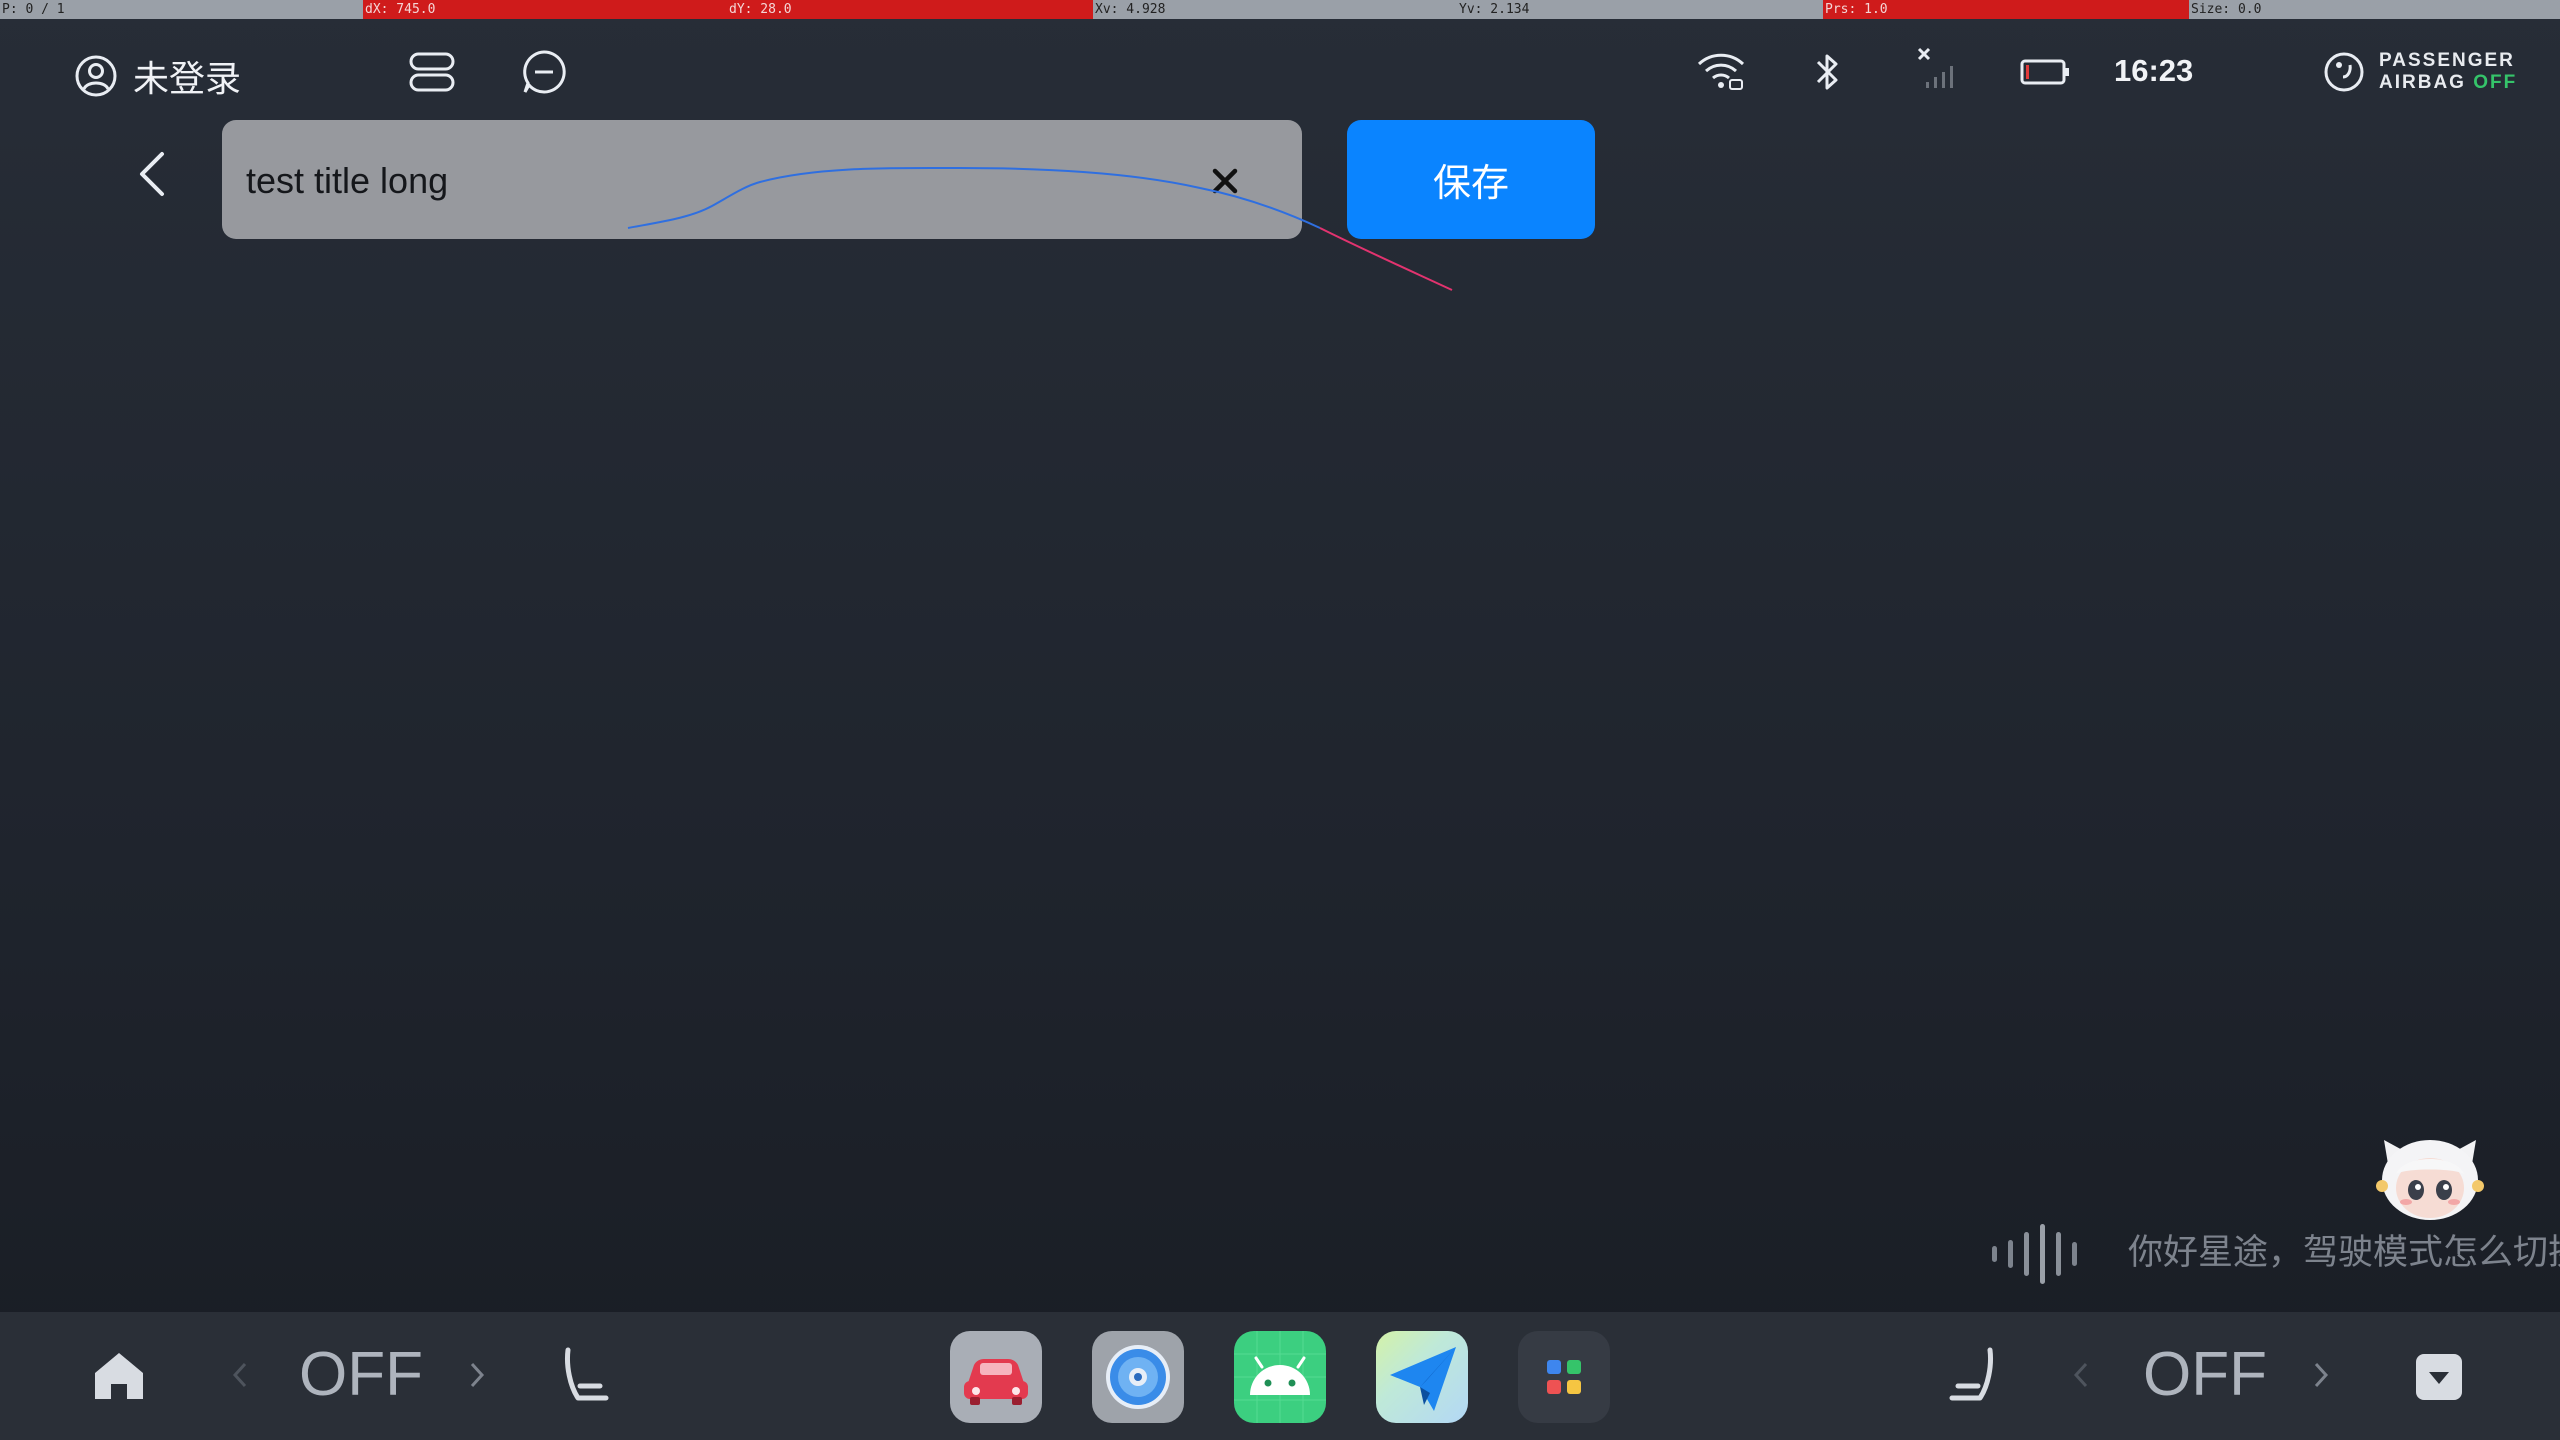 This screenshot has width=2560, height=1440. Describe the element at coordinates (96, 76) in the screenshot. I see `user-icon` at that location.